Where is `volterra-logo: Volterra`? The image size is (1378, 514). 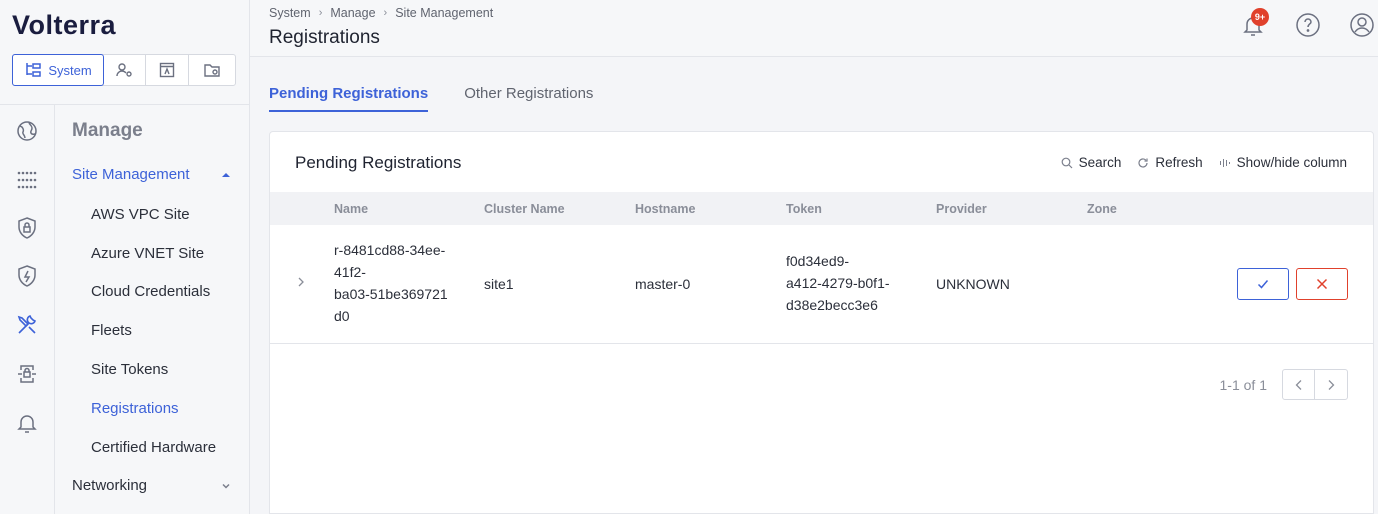
volterra-logo: Volterra is located at coordinates (64, 25).